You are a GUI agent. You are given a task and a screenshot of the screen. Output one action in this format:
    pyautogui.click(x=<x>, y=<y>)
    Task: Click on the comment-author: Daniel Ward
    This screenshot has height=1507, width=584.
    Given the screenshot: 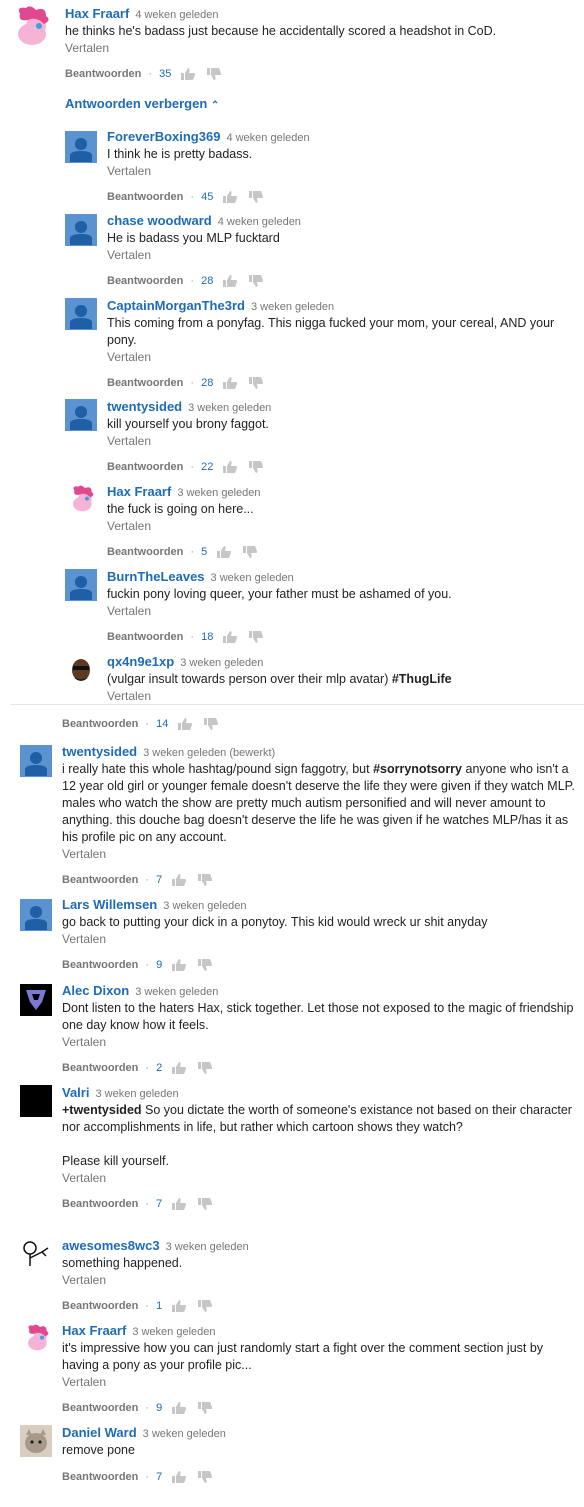 What is the action you would take?
    pyautogui.click(x=99, y=1432)
    